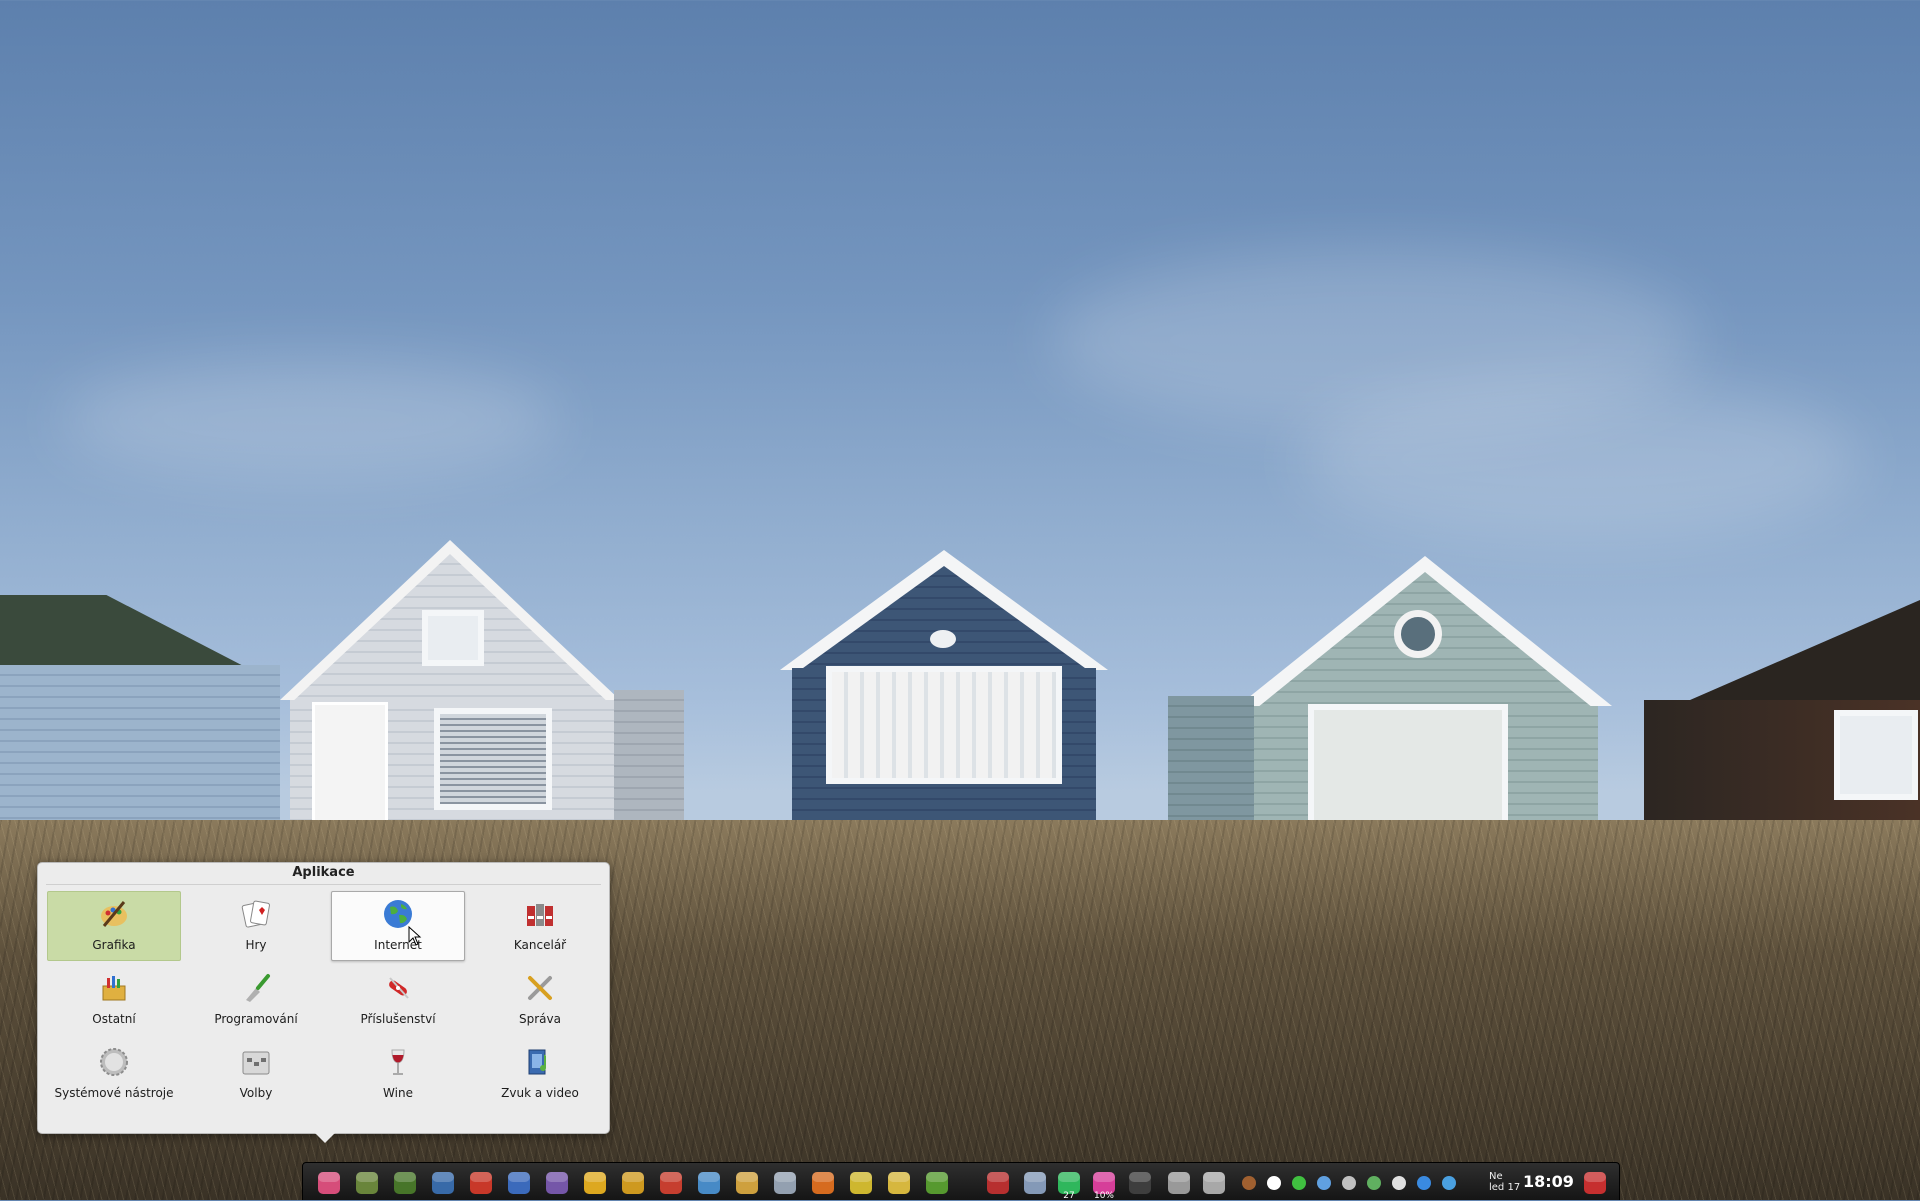 The width and height of the screenshot is (1920, 1201). Describe the element at coordinates (398, 988) in the screenshot. I see `accessories-icon` at that location.